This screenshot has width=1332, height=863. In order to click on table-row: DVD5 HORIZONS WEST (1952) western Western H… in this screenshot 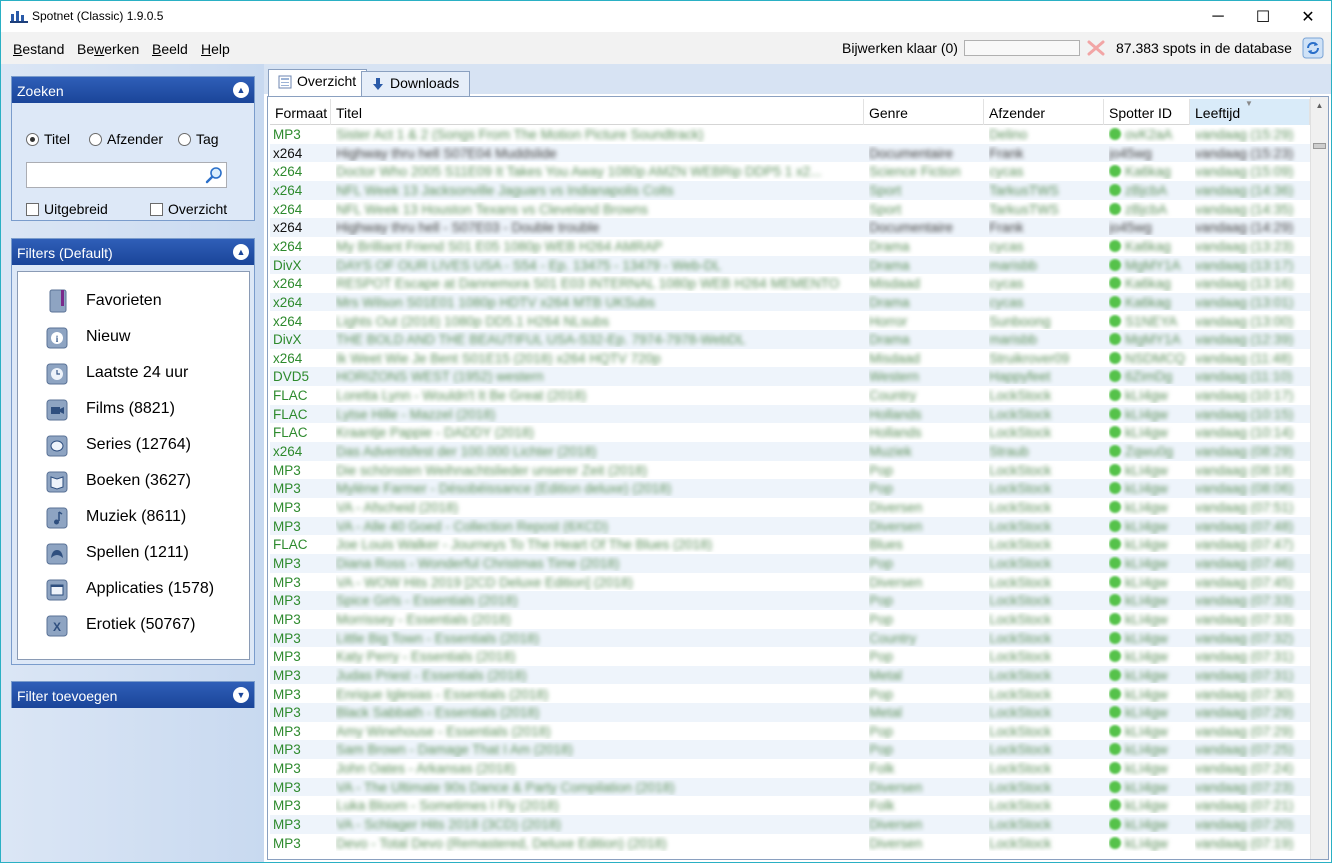, I will do `click(790, 377)`.